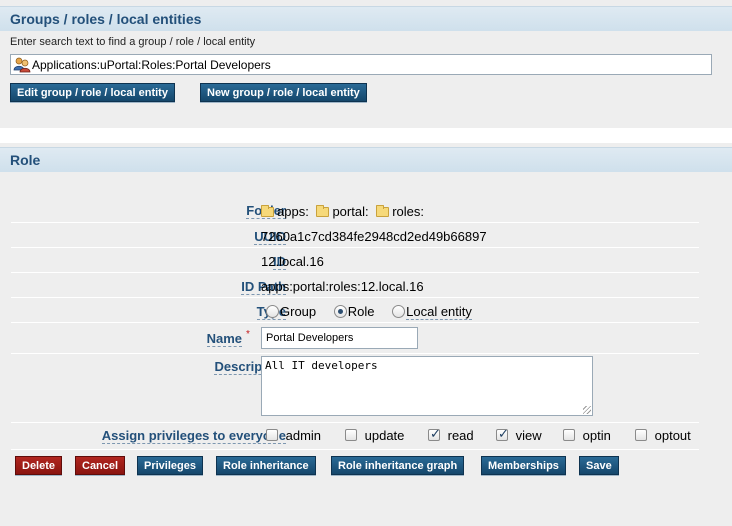  What do you see at coordinates (366, 159) in the screenshot?
I see `role-section-title: Role` at bounding box center [366, 159].